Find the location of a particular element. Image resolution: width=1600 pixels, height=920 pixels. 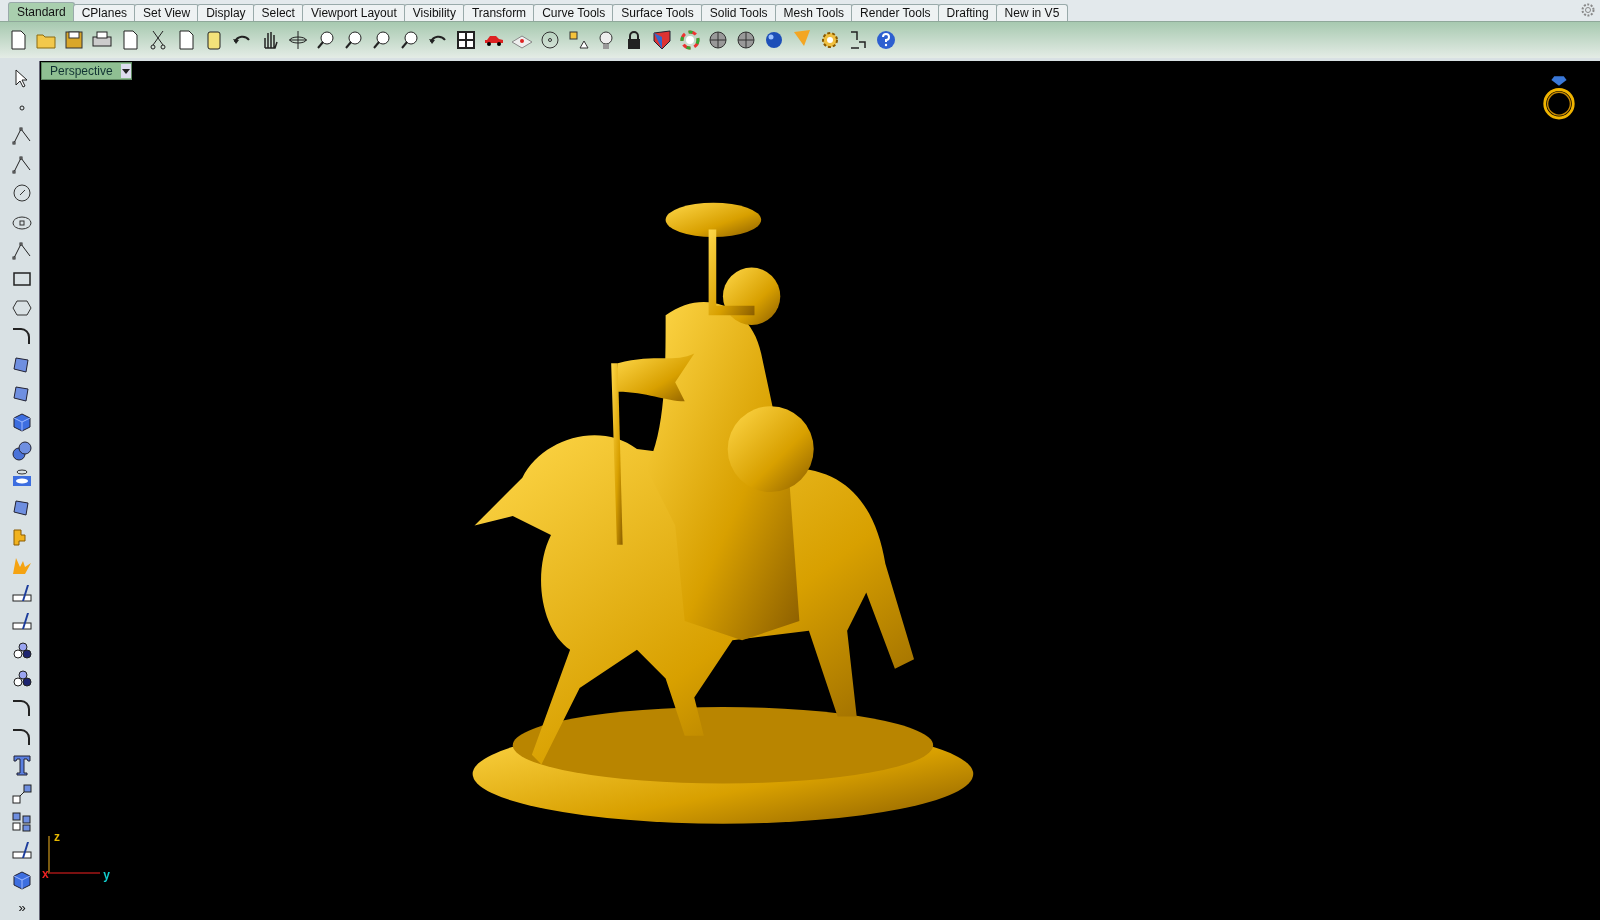

spheres-icon is located at coordinates (22, 450).